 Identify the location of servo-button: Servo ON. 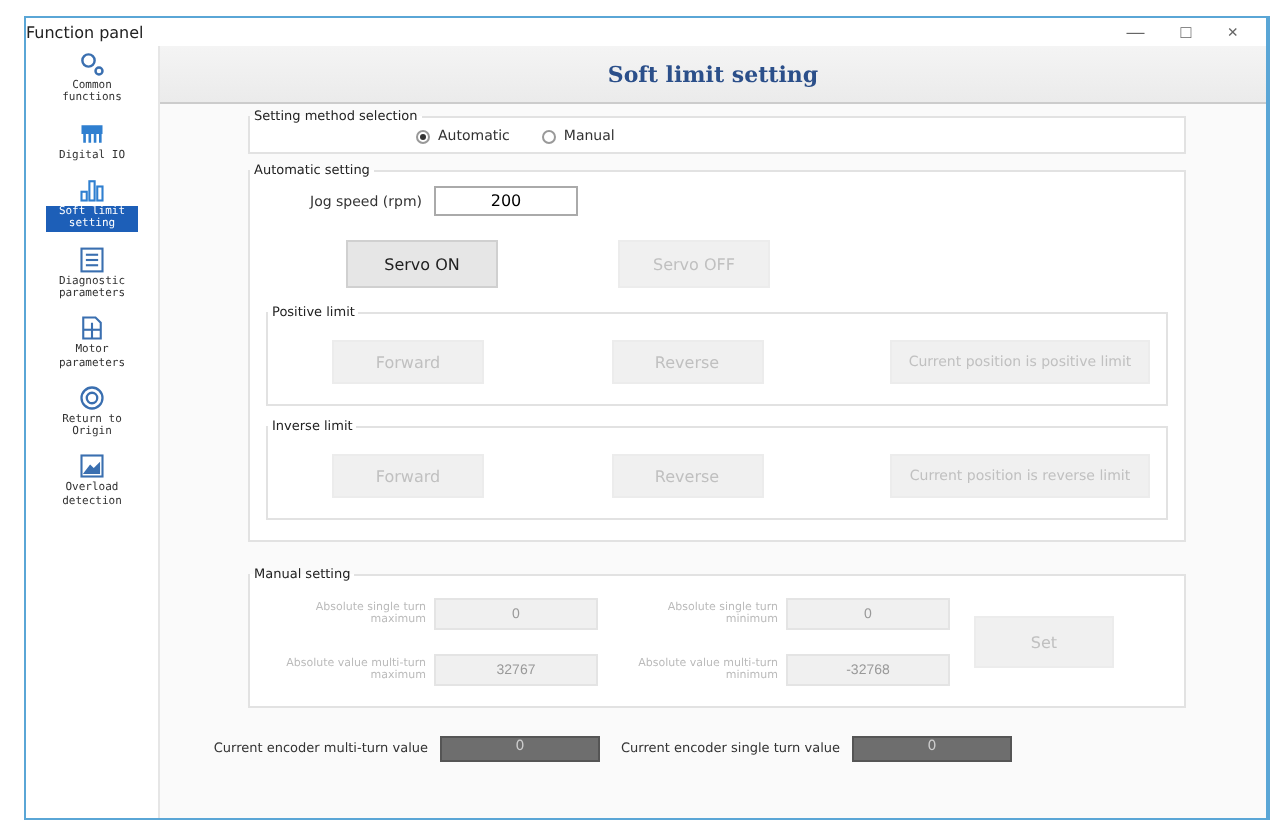
(422, 264).